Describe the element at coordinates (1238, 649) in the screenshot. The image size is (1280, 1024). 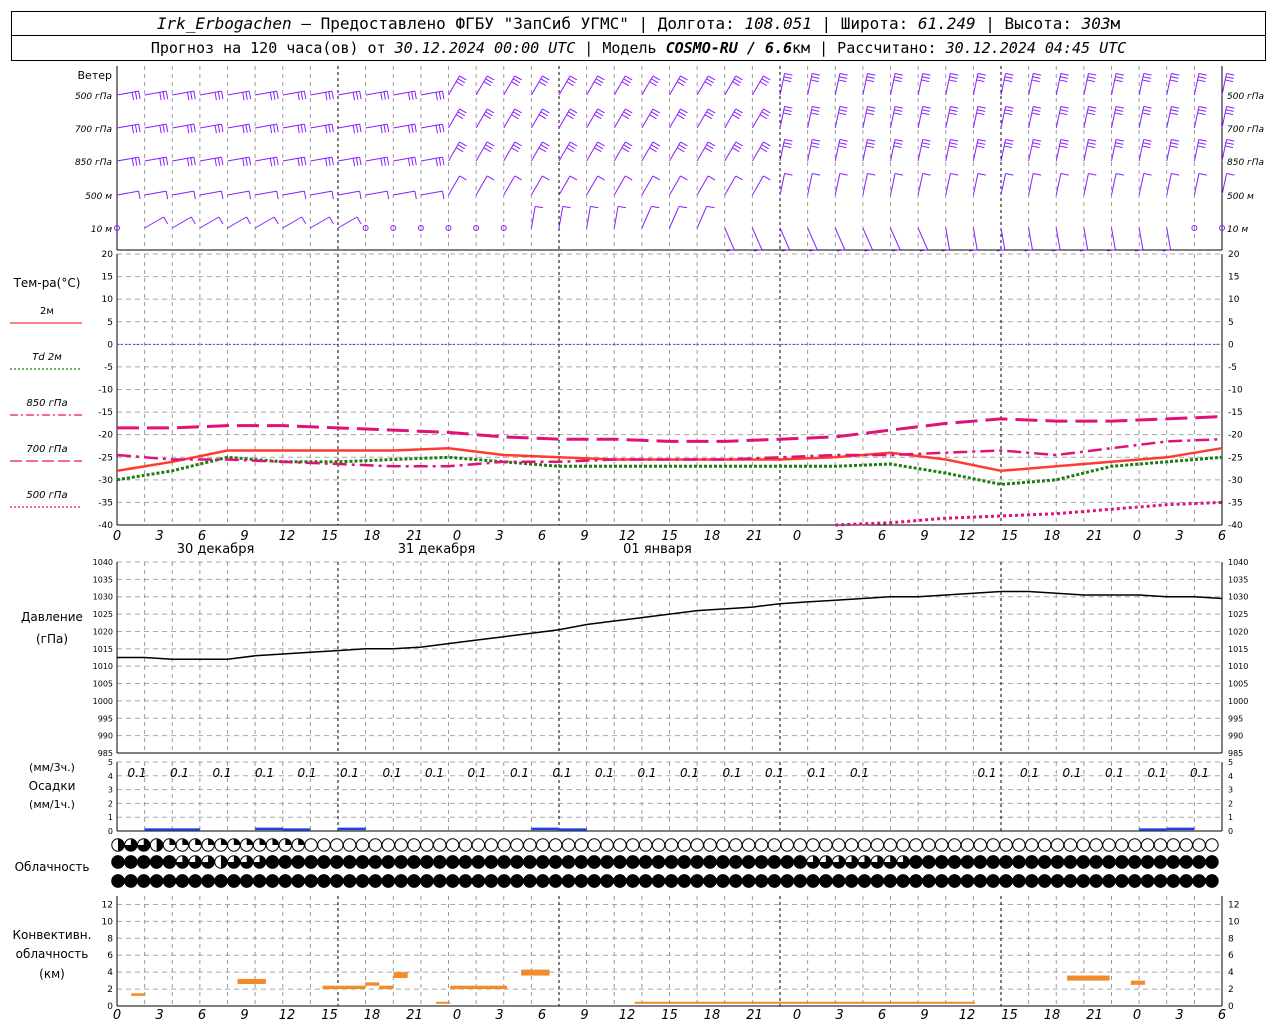
I see `pres-ytick-right: 1015` at that location.